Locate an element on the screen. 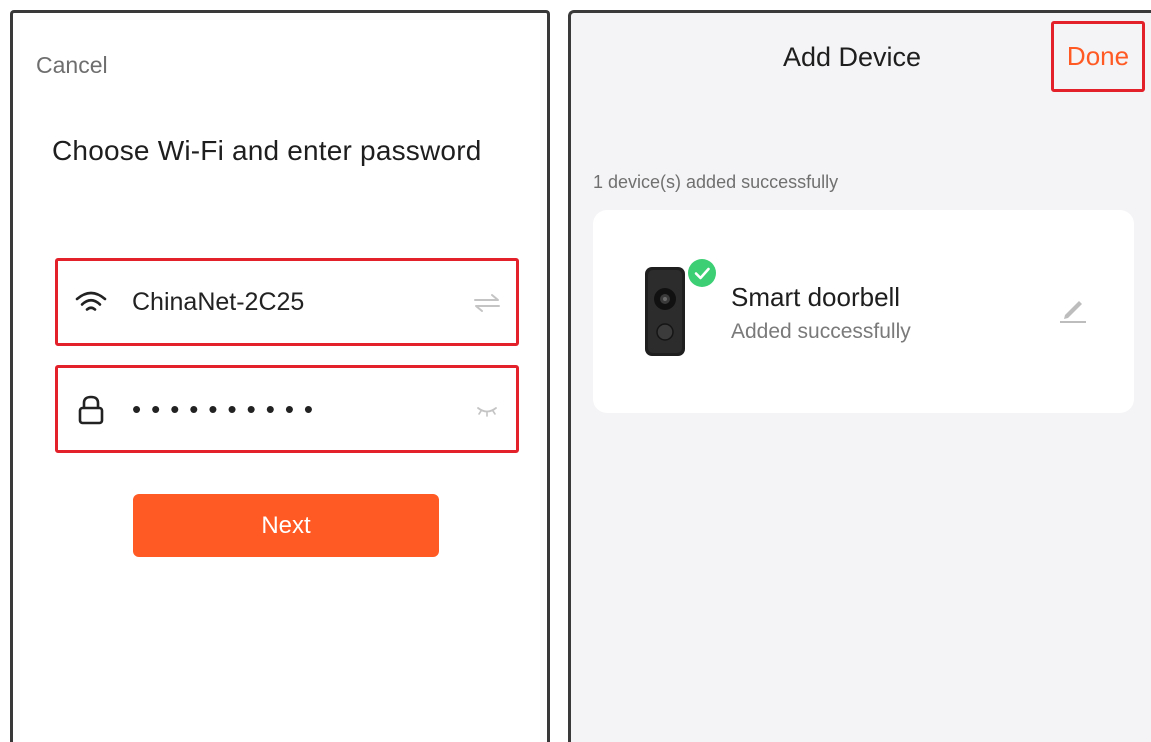 This screenshot has width=1151, height=742. password-field: •••••••••• is located at coordinates (287, 409).